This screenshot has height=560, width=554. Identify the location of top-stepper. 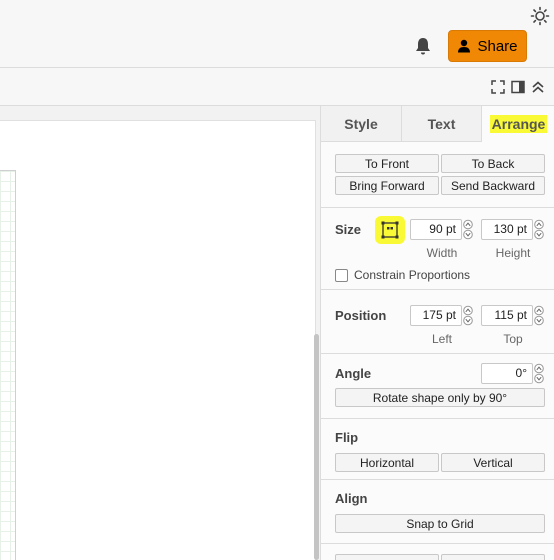
(539, 315).